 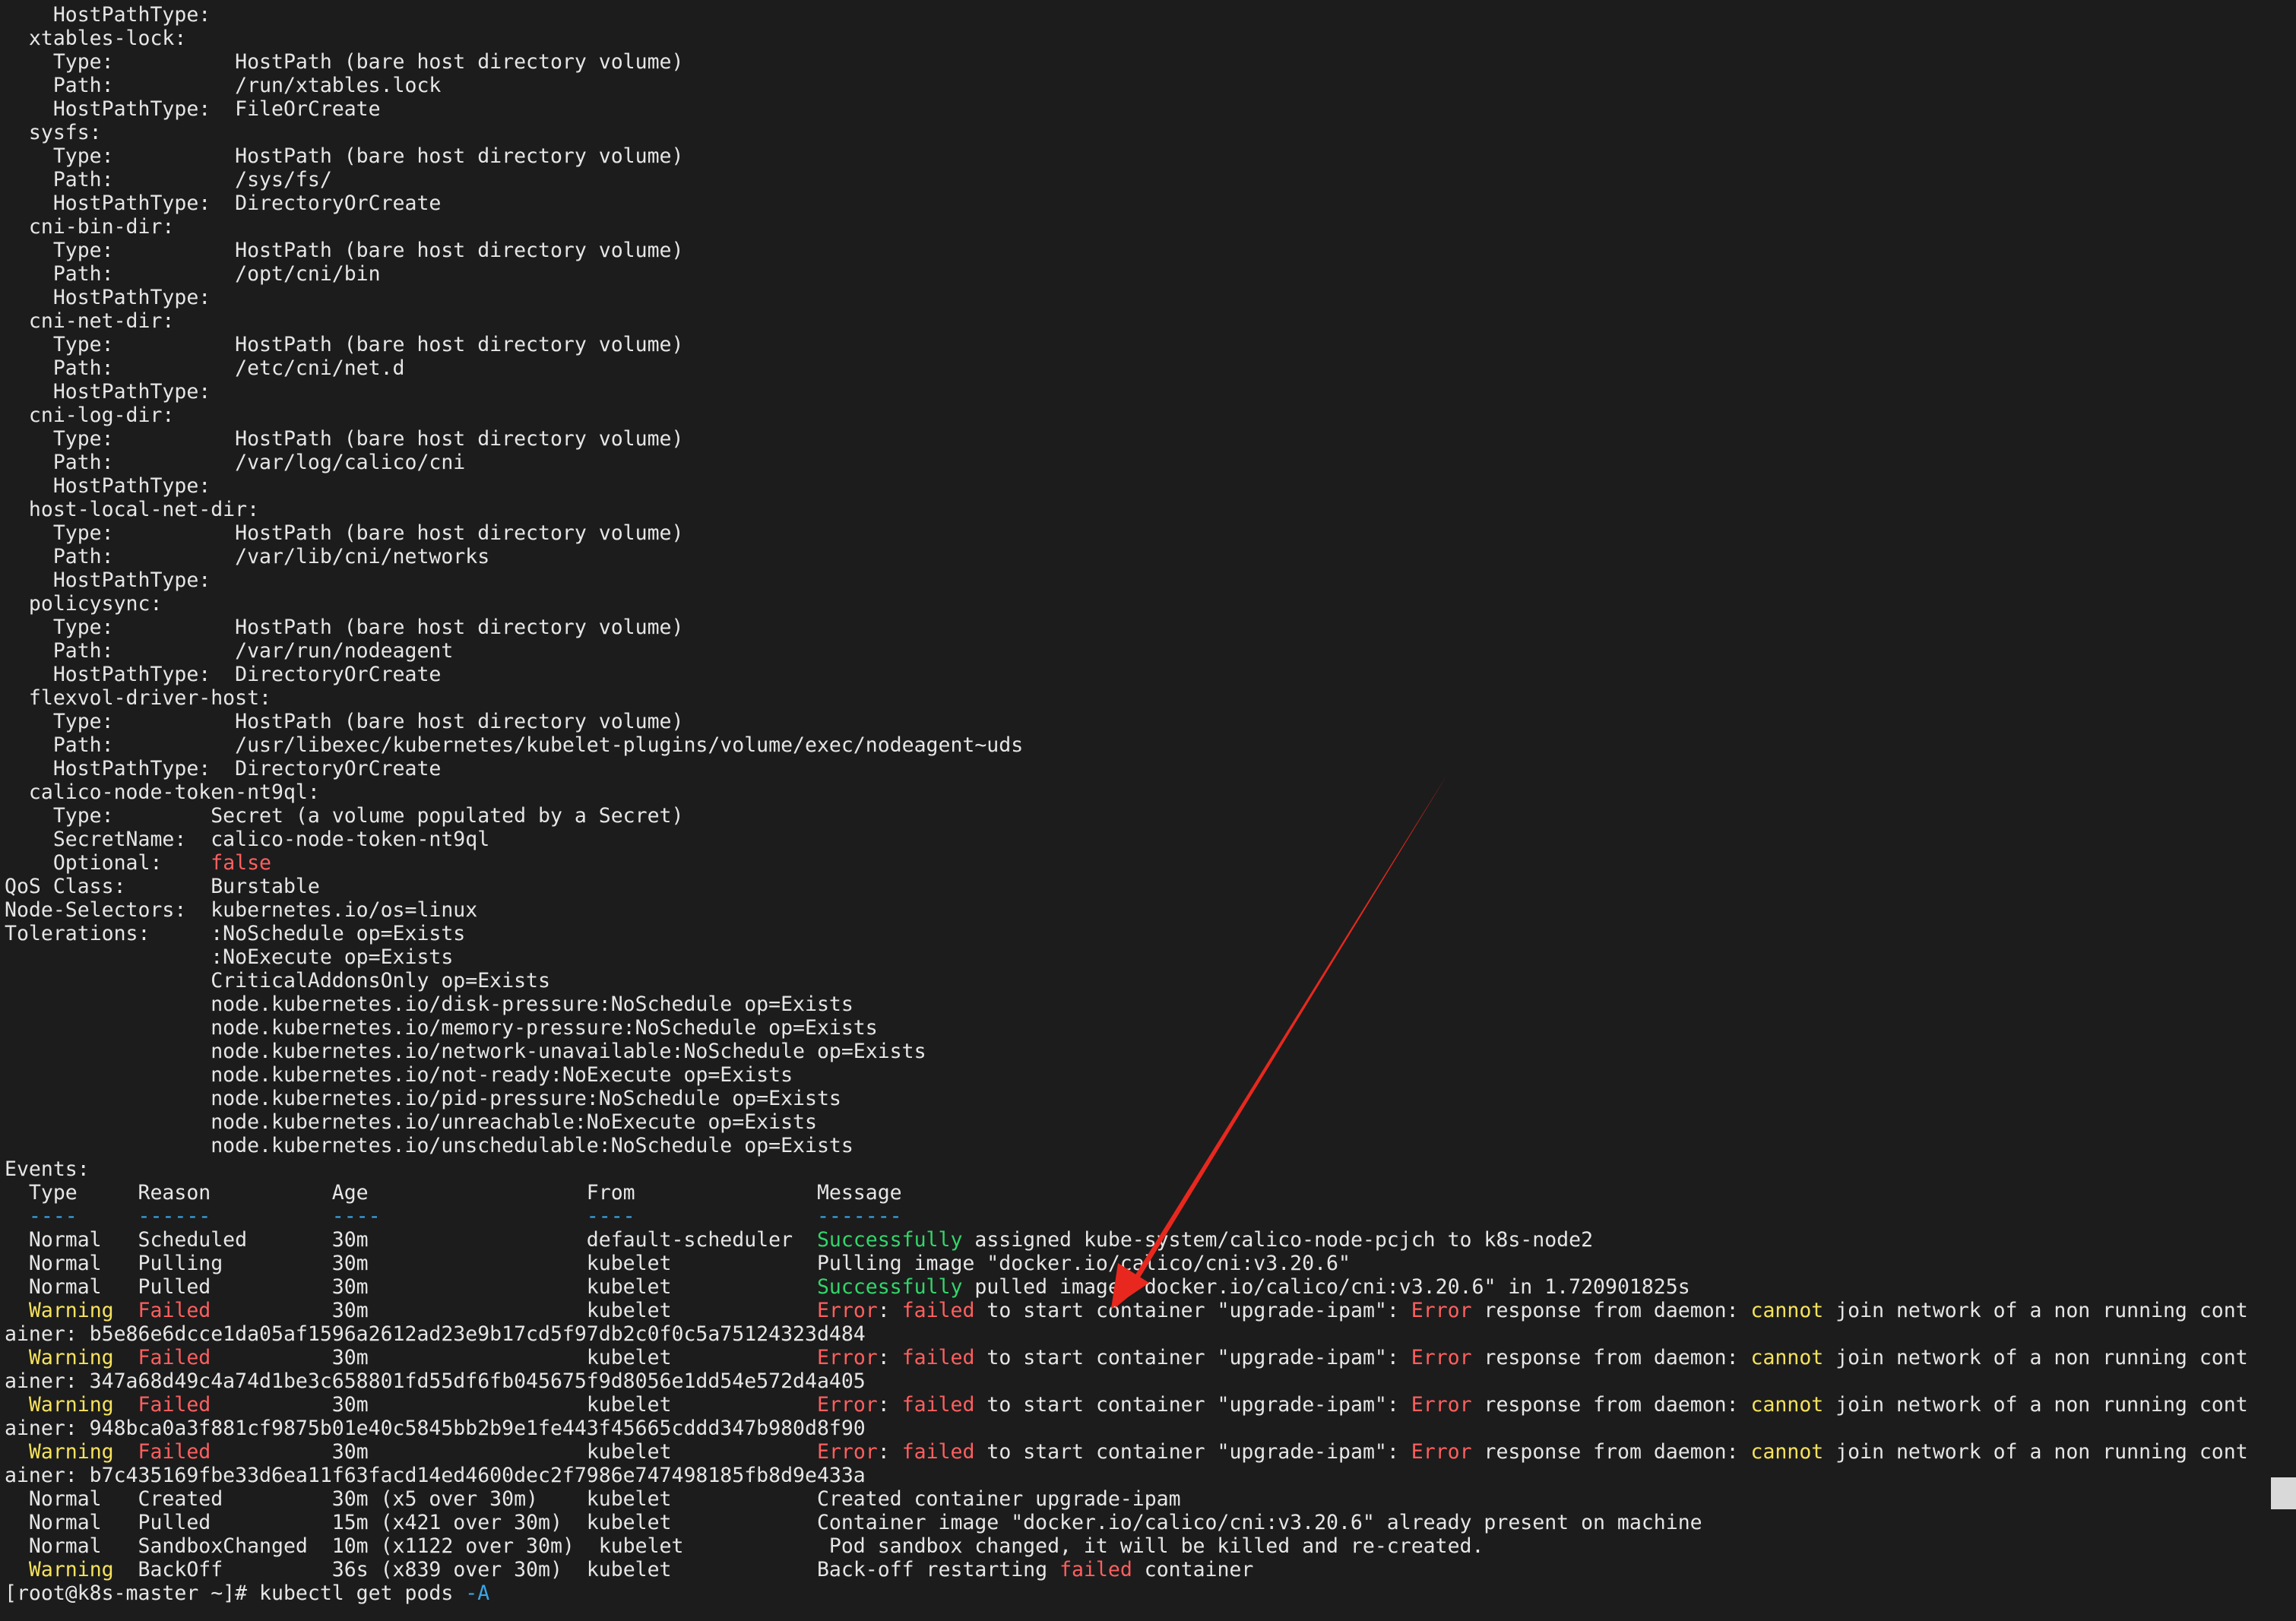 I want to click on scrollbar-thumb, so click(x=2283, y=1493).